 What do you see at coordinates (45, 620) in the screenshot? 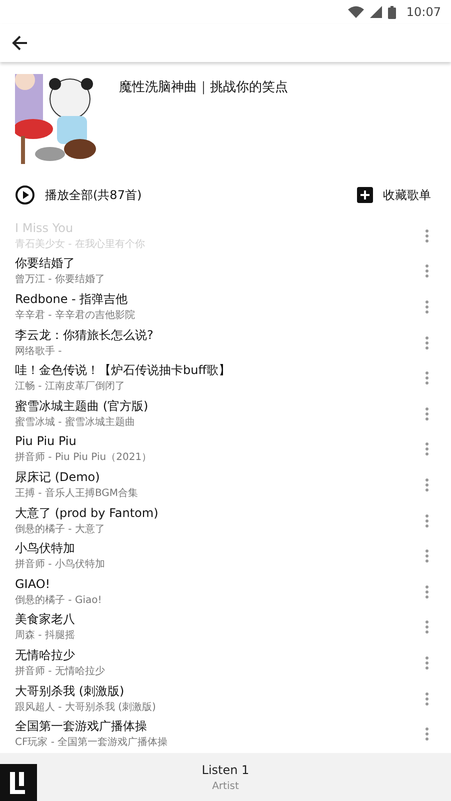
I see `song-title: 美食家老八` at bounding box center [45, 620].